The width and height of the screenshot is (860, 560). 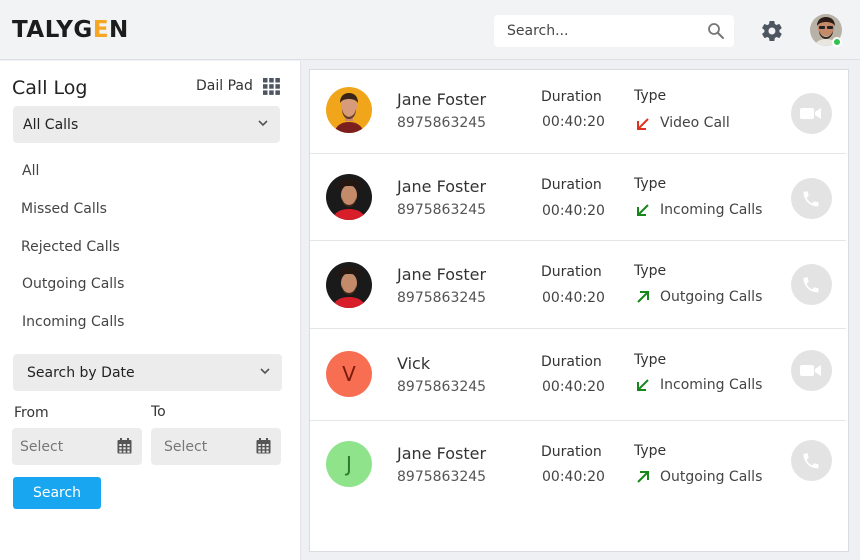 What do you see at coordinates (50, 88) in the screenshot?
I see `sidebar-title: Call Log` at bounding box center [50, 88].